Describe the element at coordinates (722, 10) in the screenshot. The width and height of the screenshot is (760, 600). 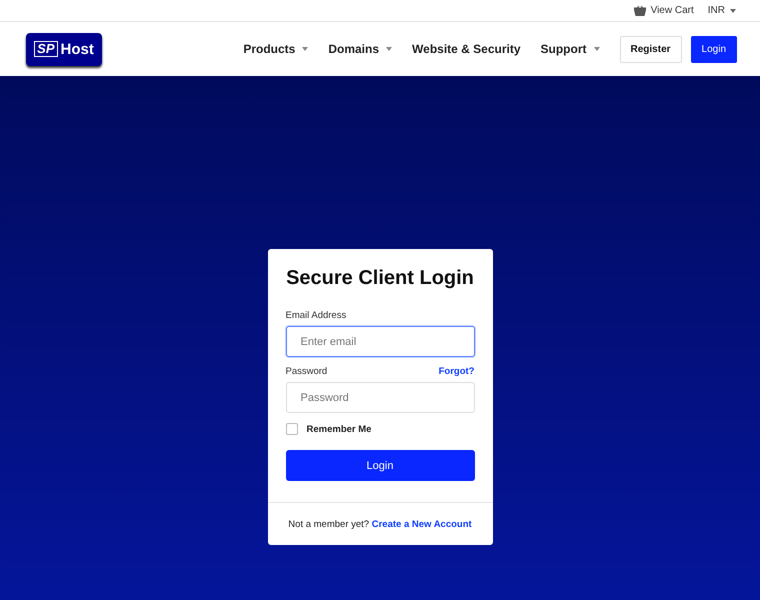
I see `currency-dropdown: INR` at that location.